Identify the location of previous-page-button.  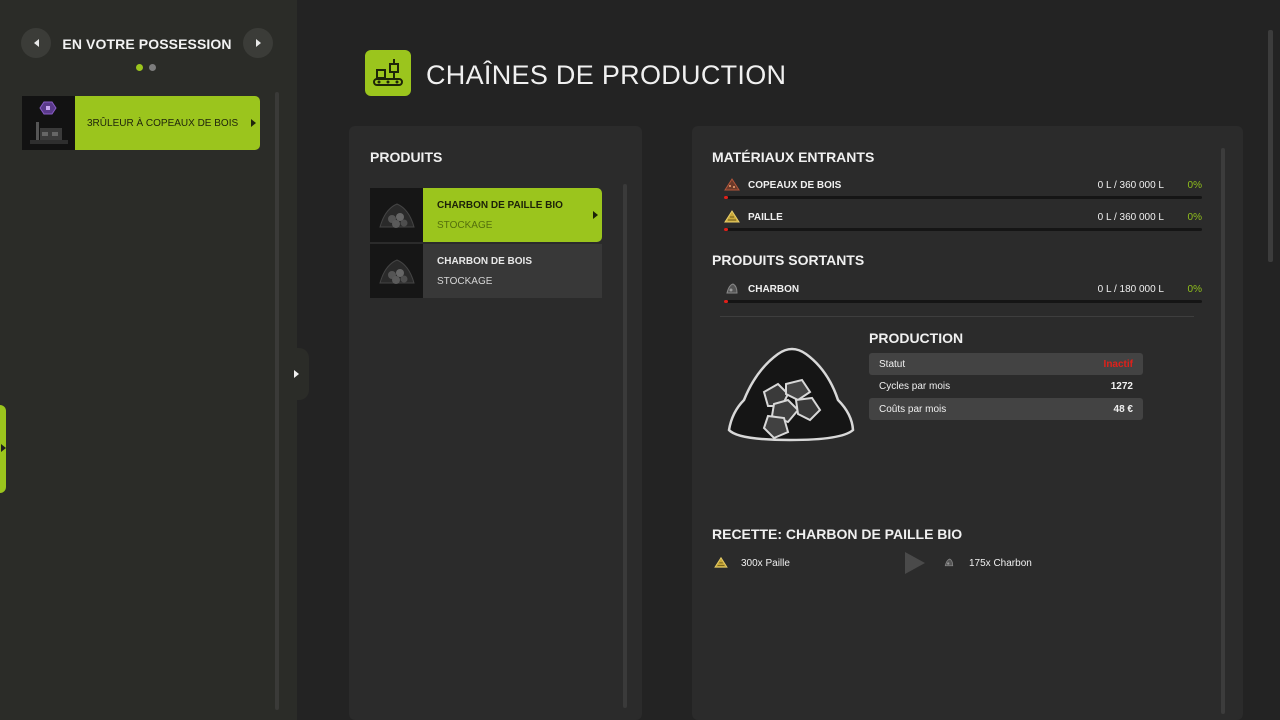
(36, 43).